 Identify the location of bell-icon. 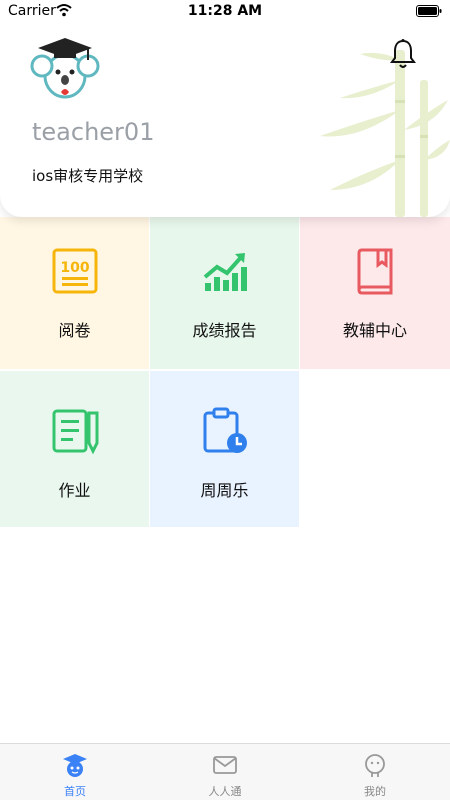
(403, 54).